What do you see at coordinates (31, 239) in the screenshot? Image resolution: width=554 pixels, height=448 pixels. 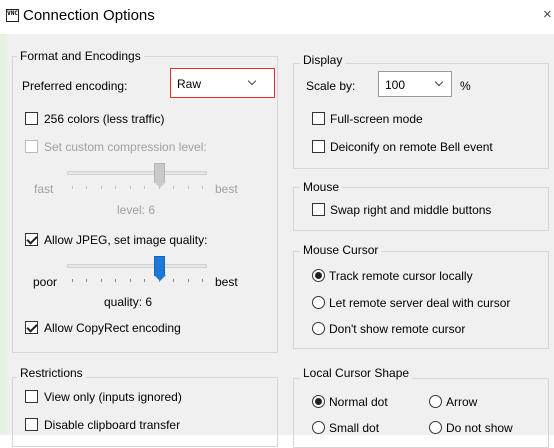 I see `checkbox-allow-jpeg` at bounding box center [31, 239].